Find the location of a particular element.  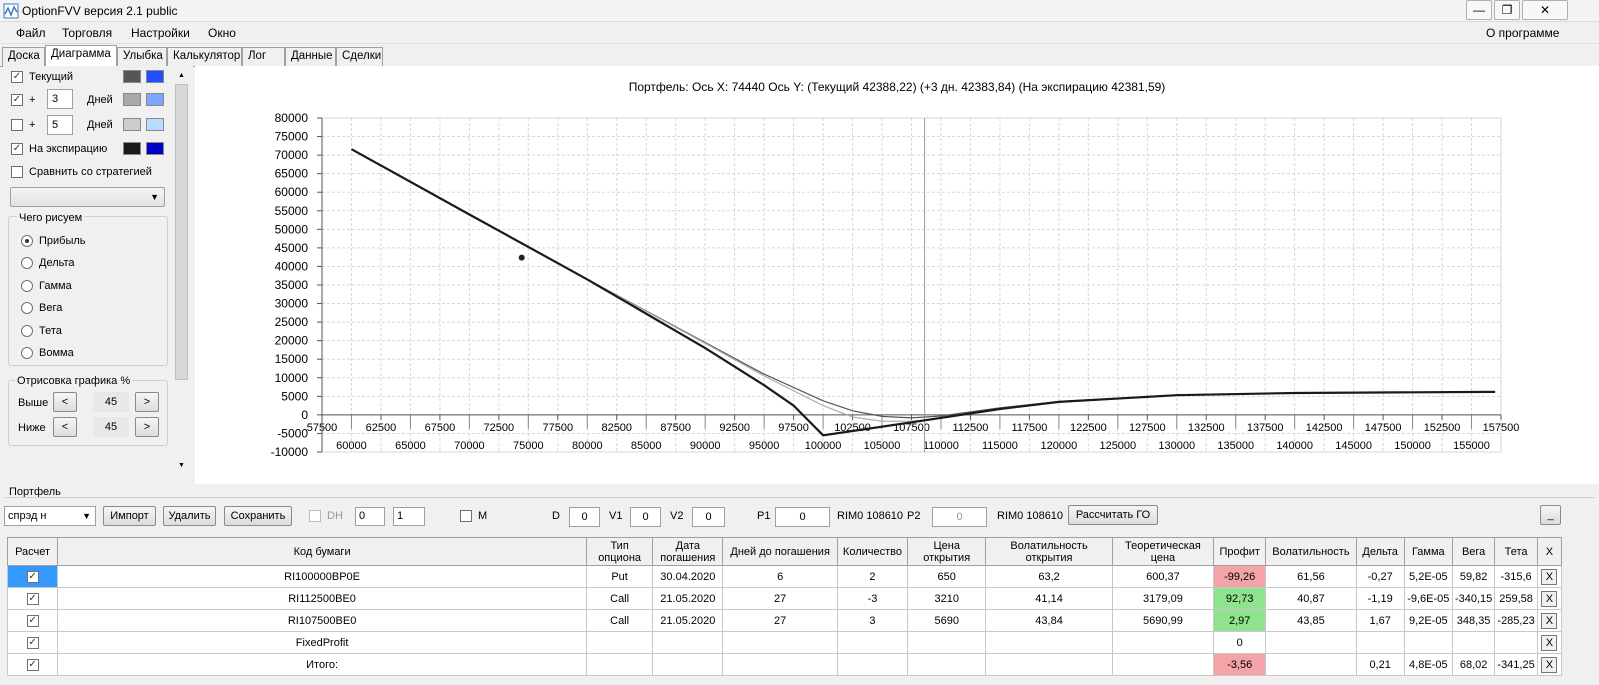

p2-field: 0 is located at coordinates (959, 517).